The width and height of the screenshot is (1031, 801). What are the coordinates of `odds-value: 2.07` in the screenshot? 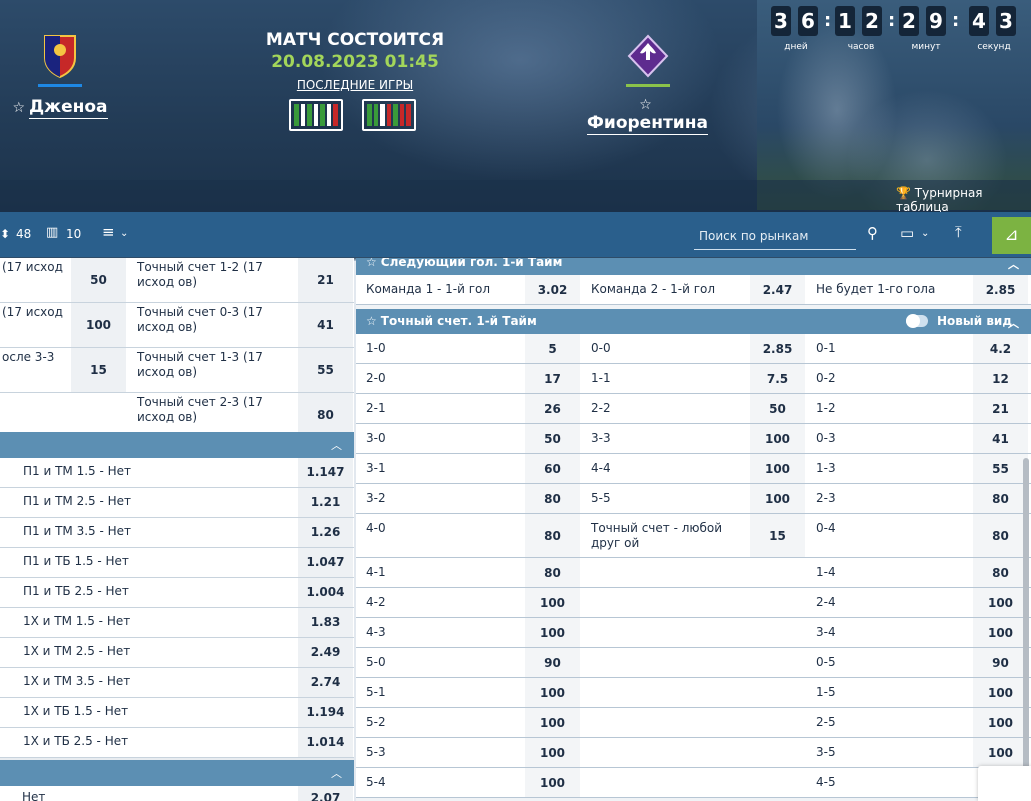 It's located at (325, 793).